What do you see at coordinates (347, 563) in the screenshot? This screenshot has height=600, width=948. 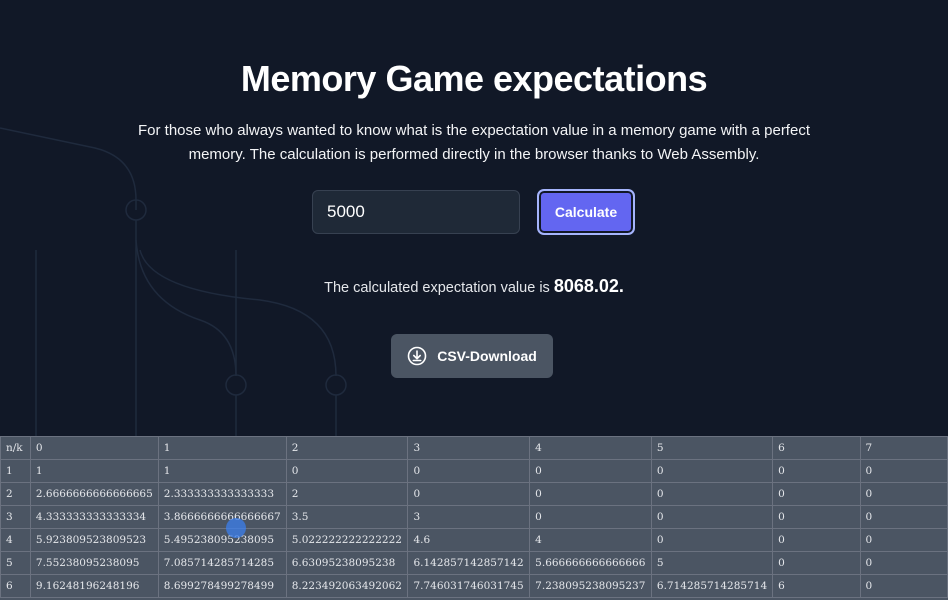 I see `table-cell: 6.63095238095238` at bounding box center [347, 563].